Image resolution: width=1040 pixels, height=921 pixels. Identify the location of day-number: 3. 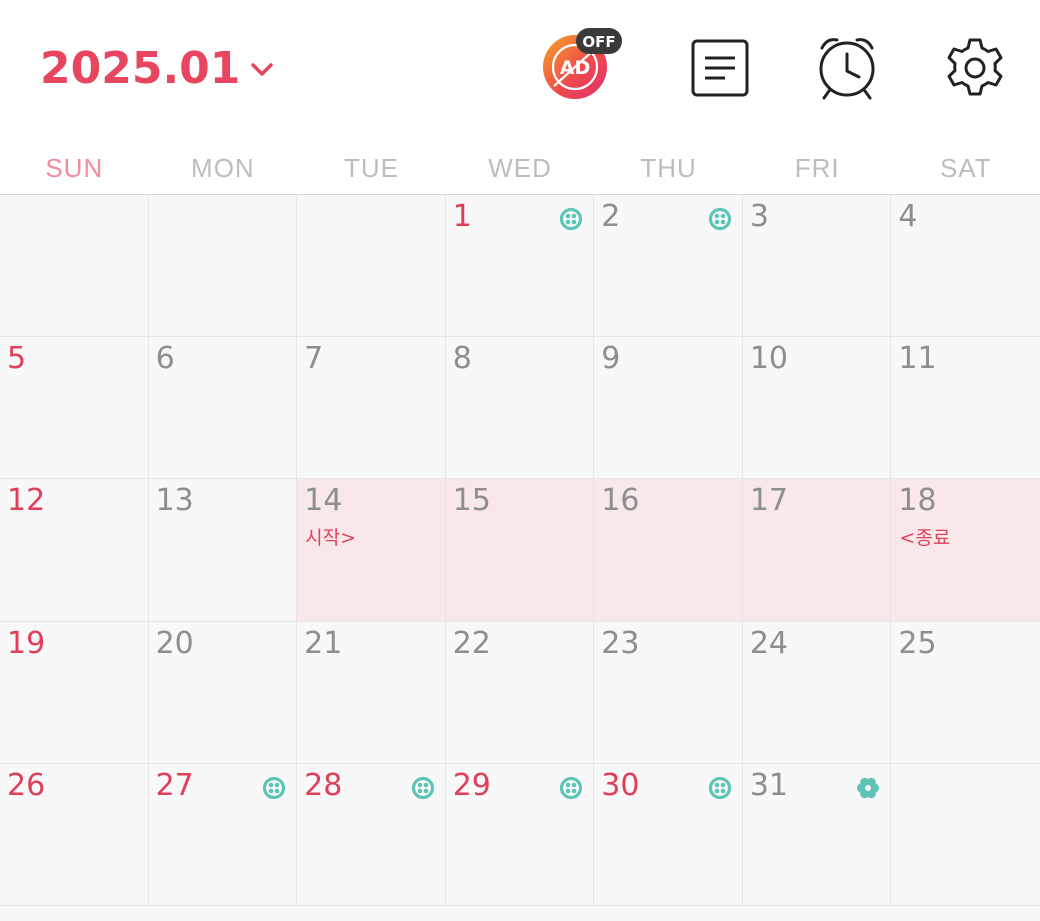
(759, 216).